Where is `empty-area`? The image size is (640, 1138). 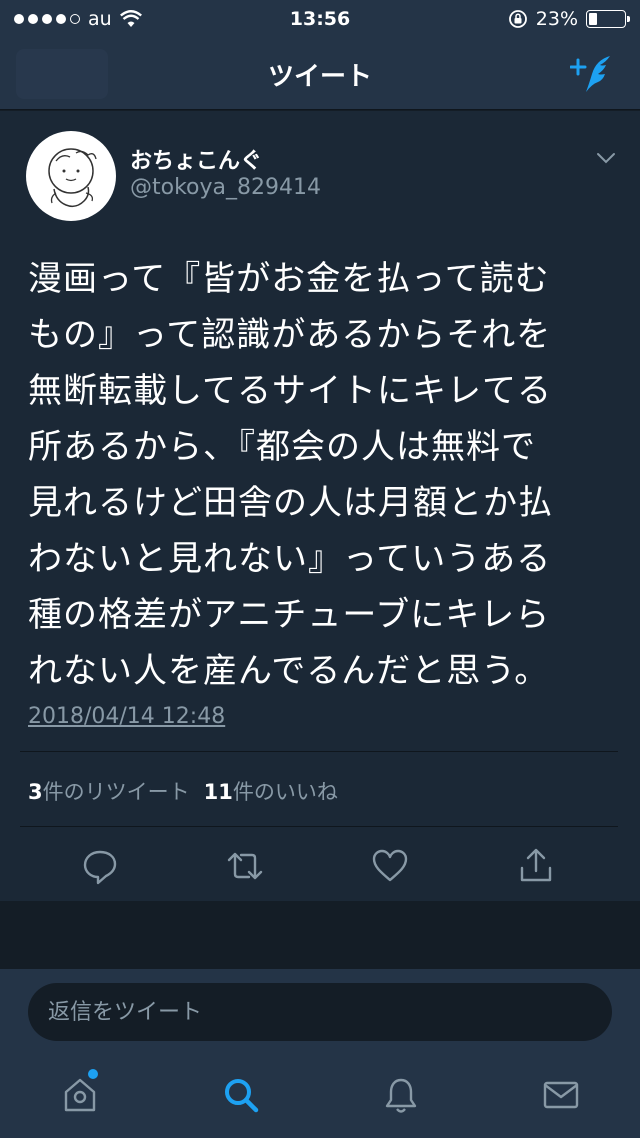 empty-area is located at coordinates (320, 935).